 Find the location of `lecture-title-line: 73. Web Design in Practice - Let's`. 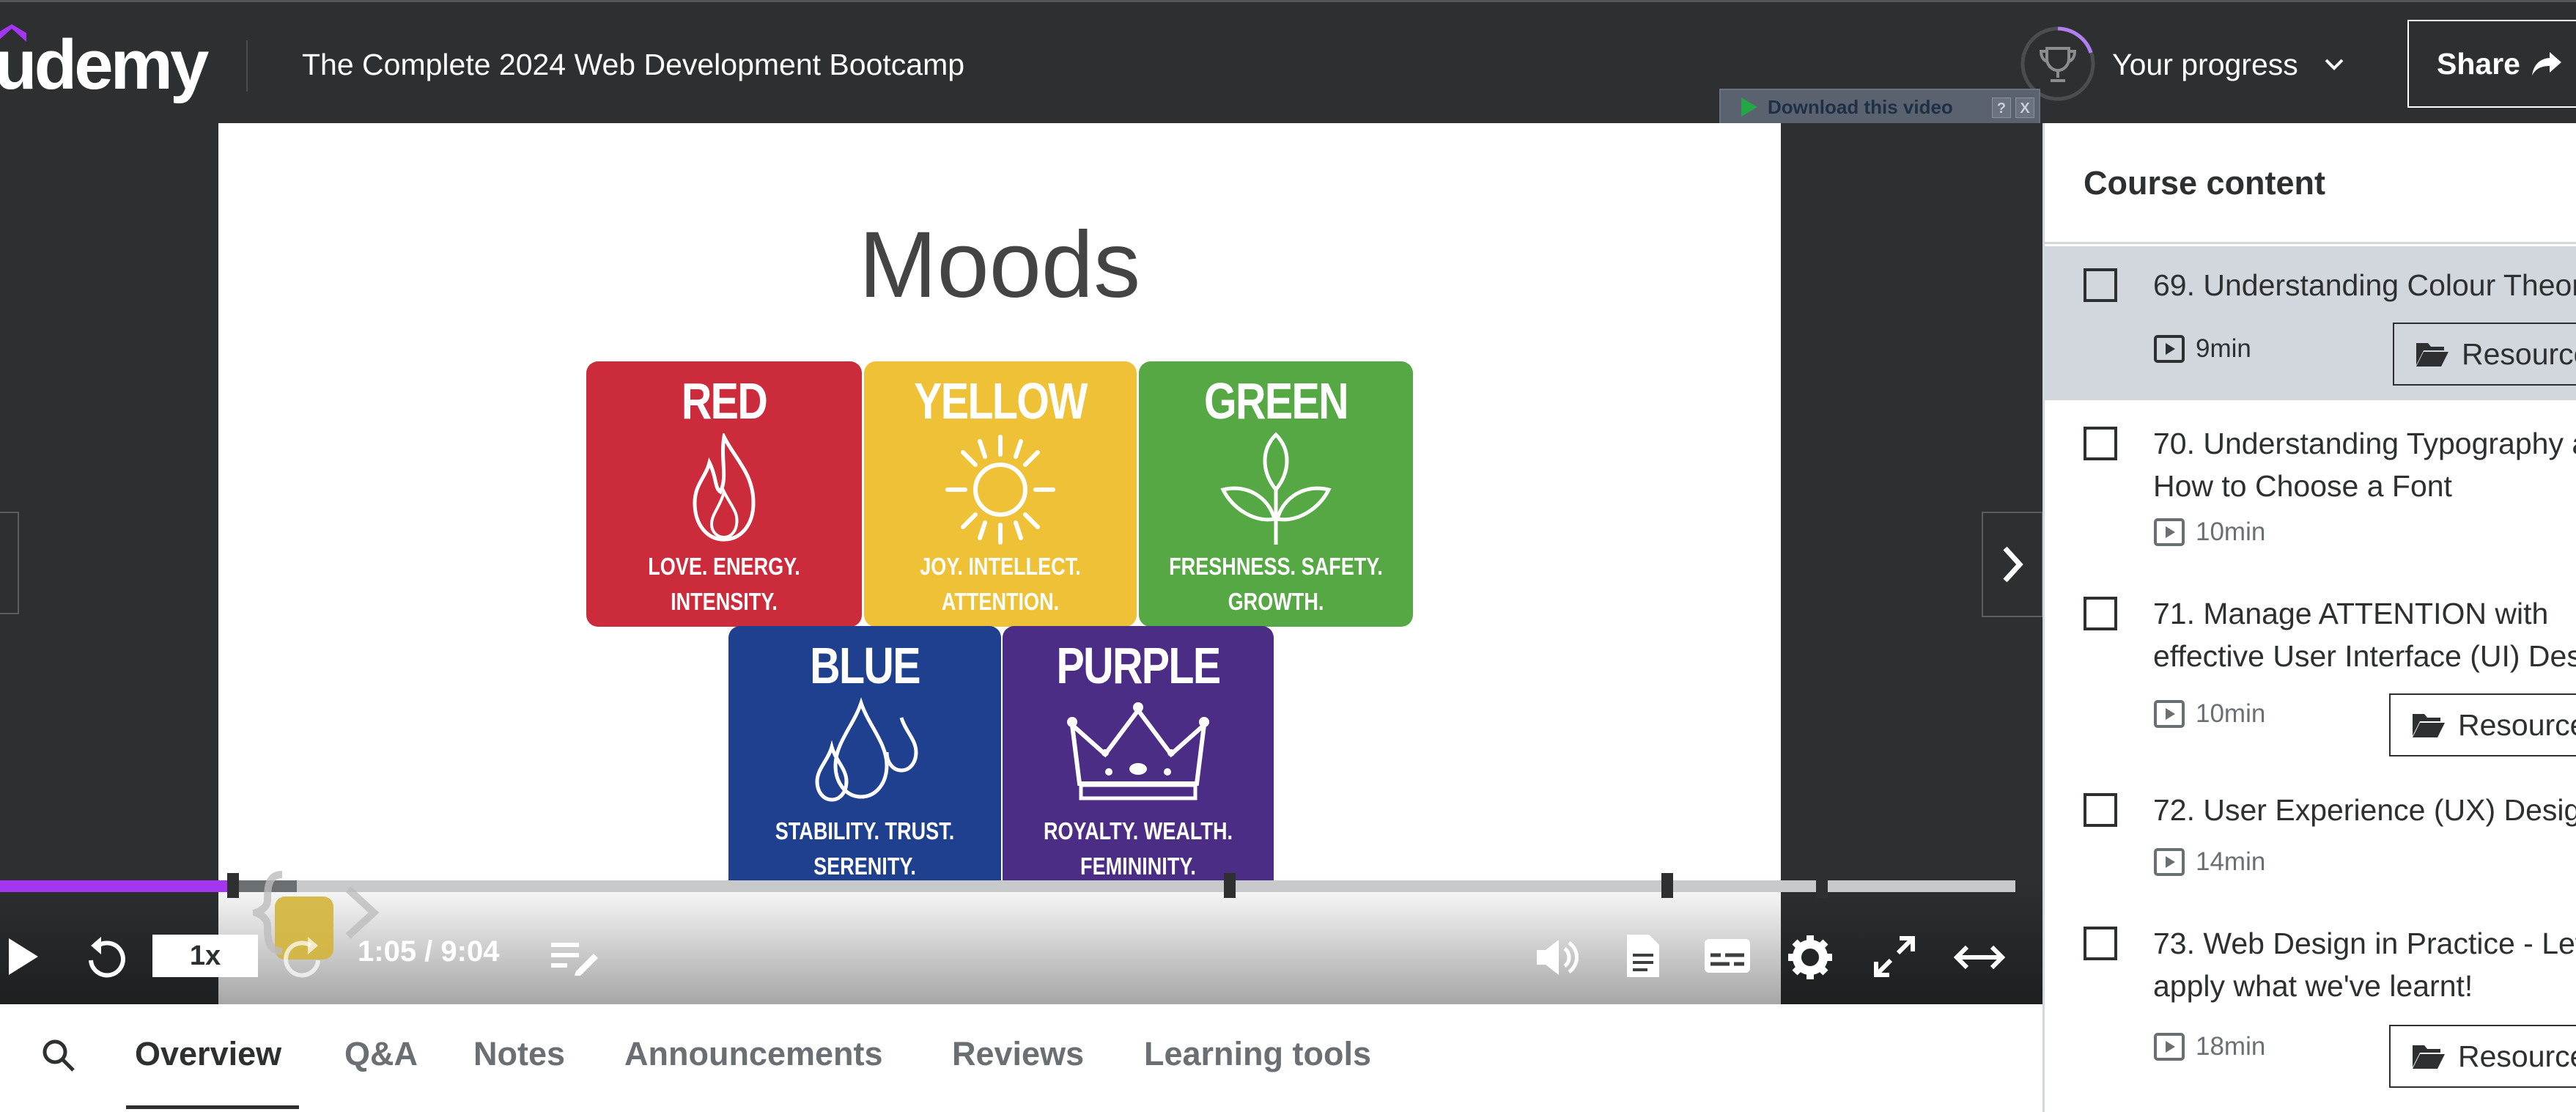

lecture-title-line: 73. Web Design in Practice - Let's is located at coordinates (2364, 943).